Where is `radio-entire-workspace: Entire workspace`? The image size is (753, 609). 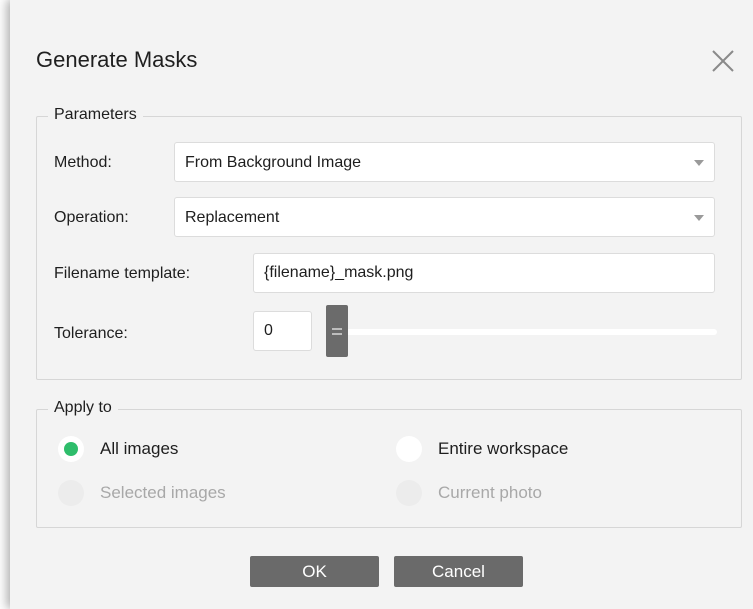
radio-entire-workspace: Entire workspace is located at coordinates (482, 449).